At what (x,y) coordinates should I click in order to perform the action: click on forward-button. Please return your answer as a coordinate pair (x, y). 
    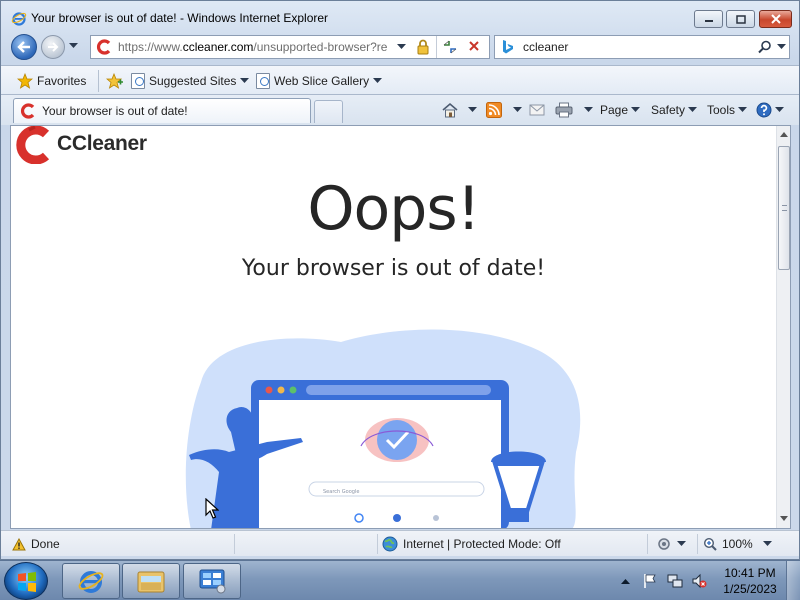
    Looking at the image, I should click on (53, 47).